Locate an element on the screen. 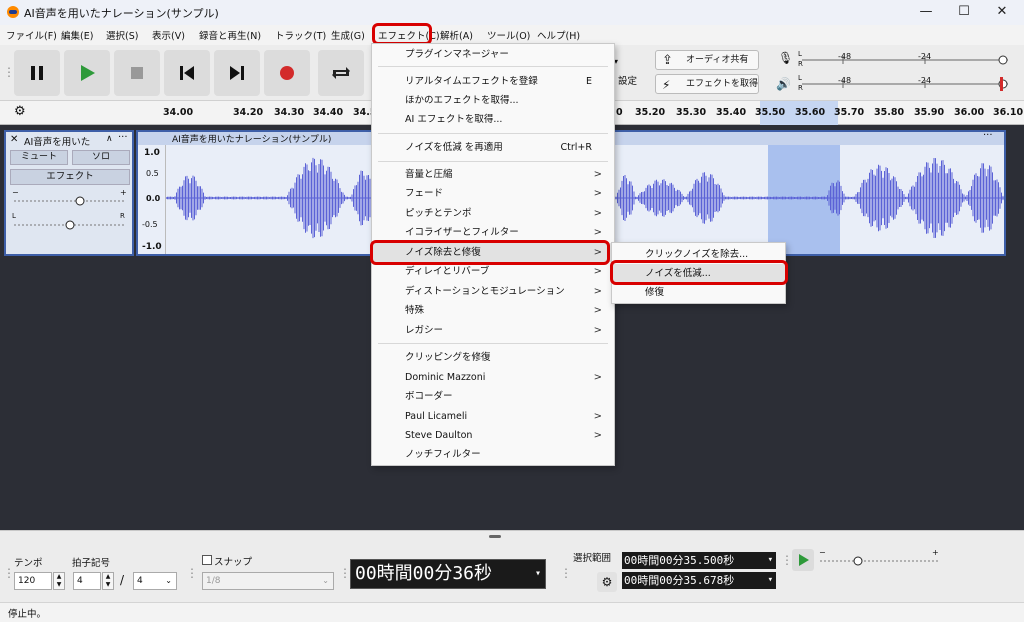 The height and width of the screenshot is (622, 1024). ruler-tick: 35.30 is located at coordinates (691, 112).